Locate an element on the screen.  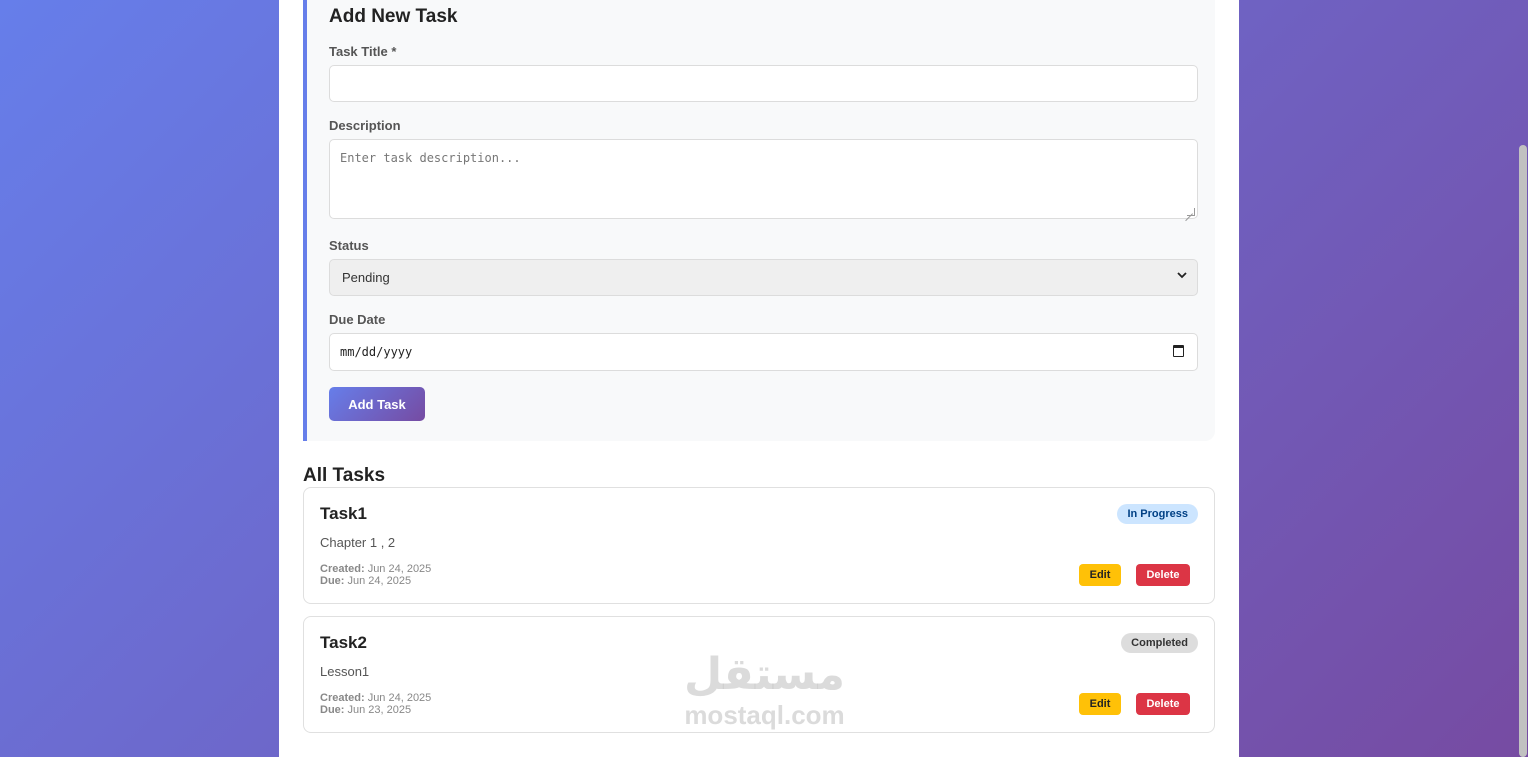
description-label: Description is located at coordinates (365, 125).